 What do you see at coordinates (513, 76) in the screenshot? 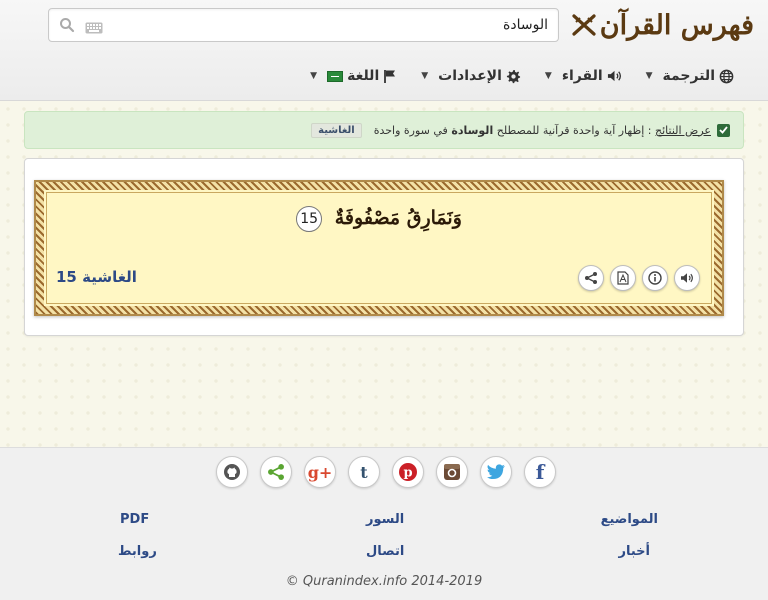
I see `gear-icon` at bounding box center [513, 76].